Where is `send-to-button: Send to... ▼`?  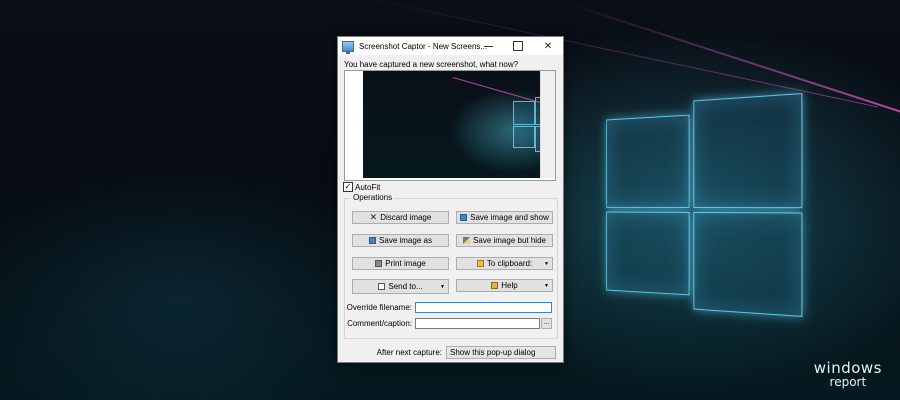
send-to-button: Send to... ▼ is located at coordinates (400, 286).